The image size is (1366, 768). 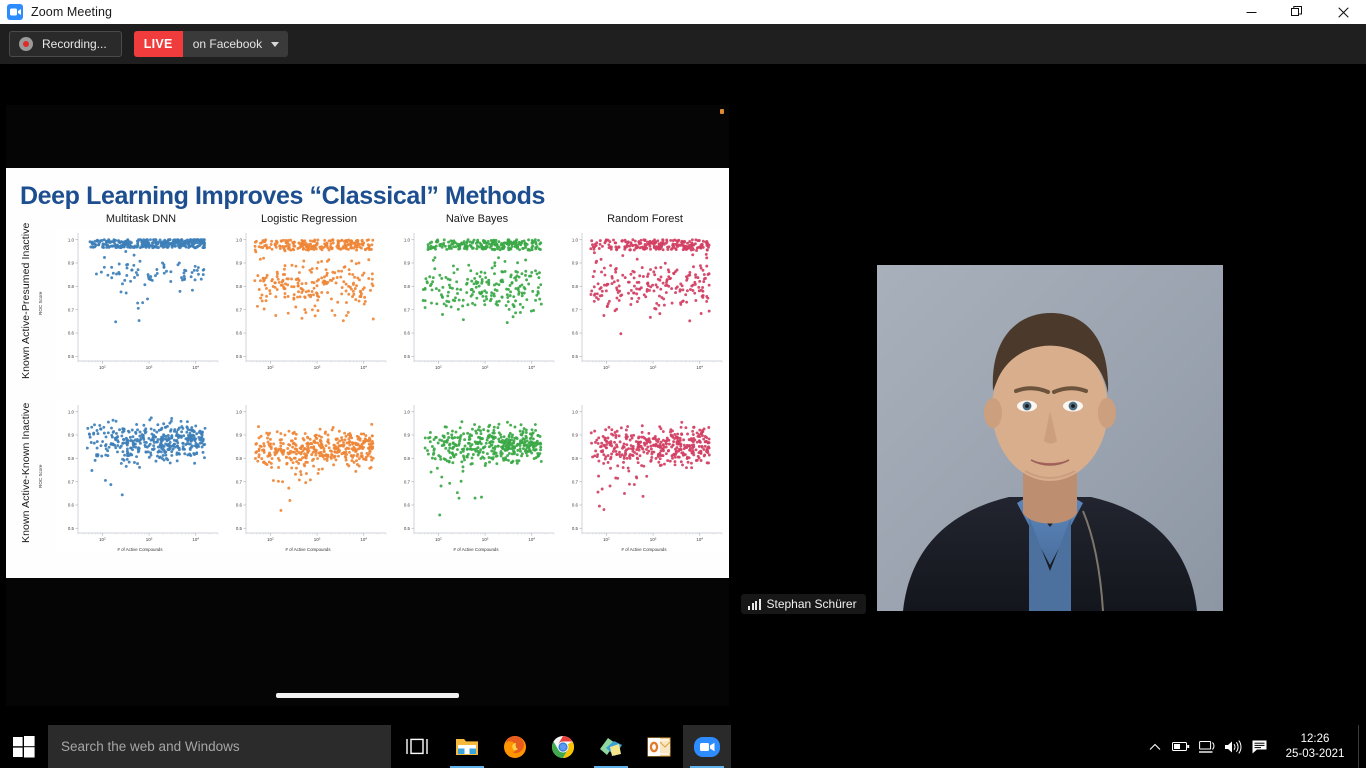 I want to click on participant-name-chip: Stephan Schürer, so click(x=803, y=604).